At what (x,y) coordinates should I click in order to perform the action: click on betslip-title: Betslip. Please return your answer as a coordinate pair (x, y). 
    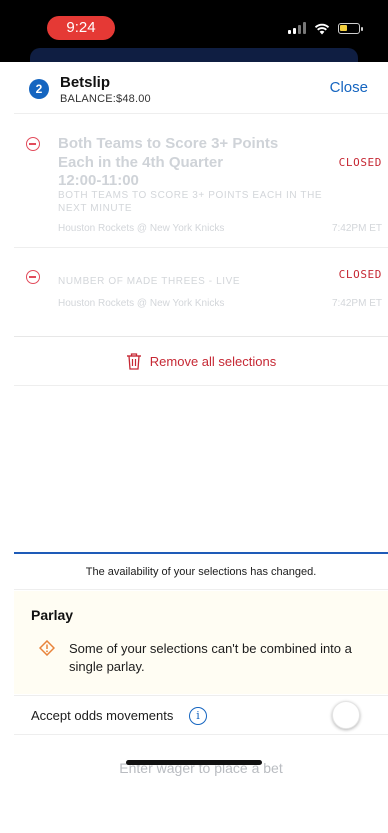
    Looking at the image, I should click on (85, 82).